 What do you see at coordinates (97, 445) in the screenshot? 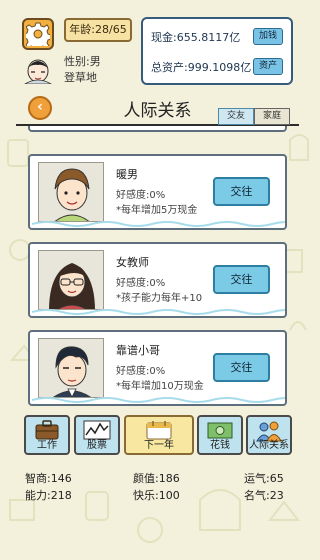
I see `stock-label: 股票` at bounding box center [97, 445].